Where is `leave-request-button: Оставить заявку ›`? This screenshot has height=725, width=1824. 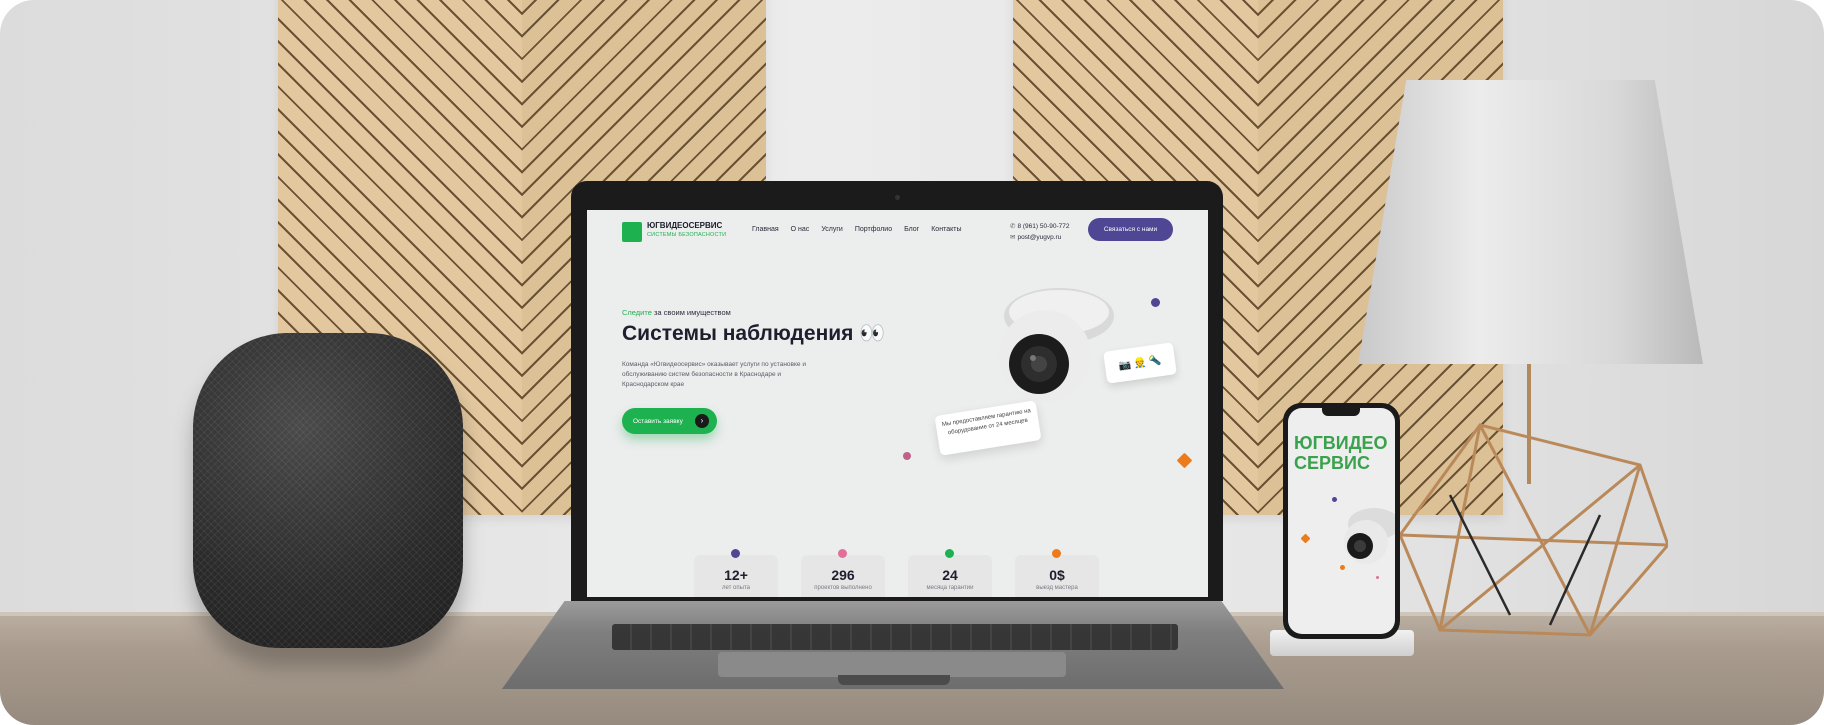 leave-request-button: Оставить заявку › is located at coordinates (669, 421).